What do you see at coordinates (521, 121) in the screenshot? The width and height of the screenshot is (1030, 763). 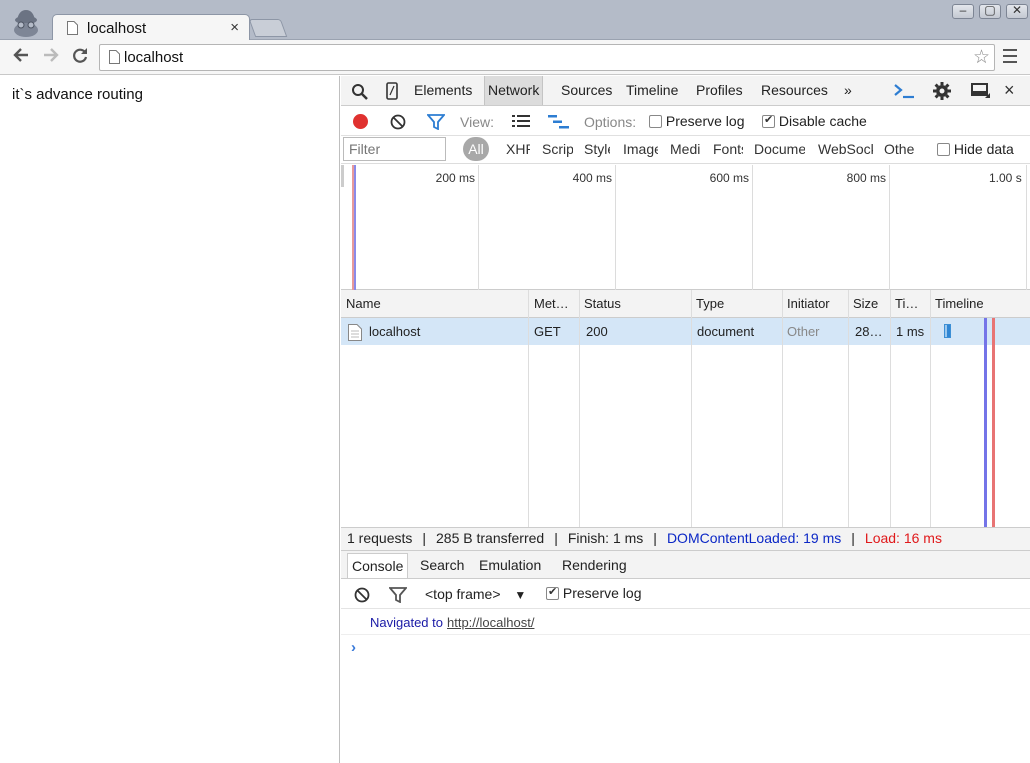 I see `large-rows-icon` at bounding box center [521, 121].